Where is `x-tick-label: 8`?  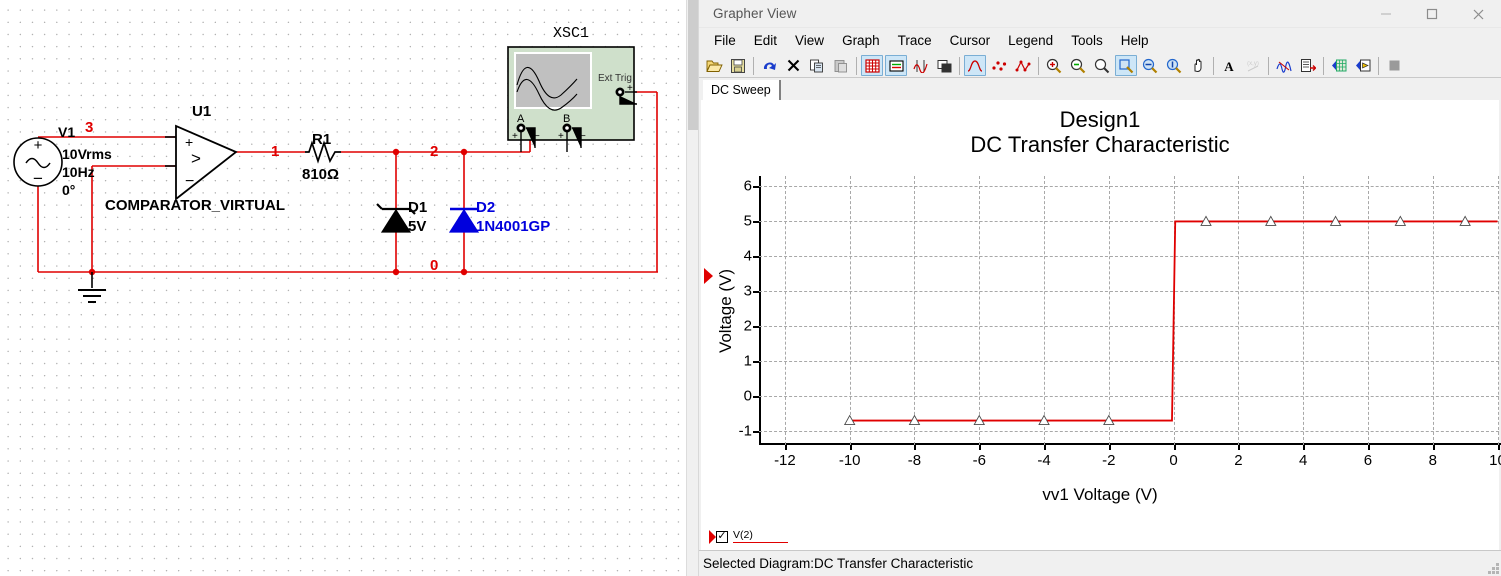
x-tick-label: 8 is located at coordinates (1432, 460).